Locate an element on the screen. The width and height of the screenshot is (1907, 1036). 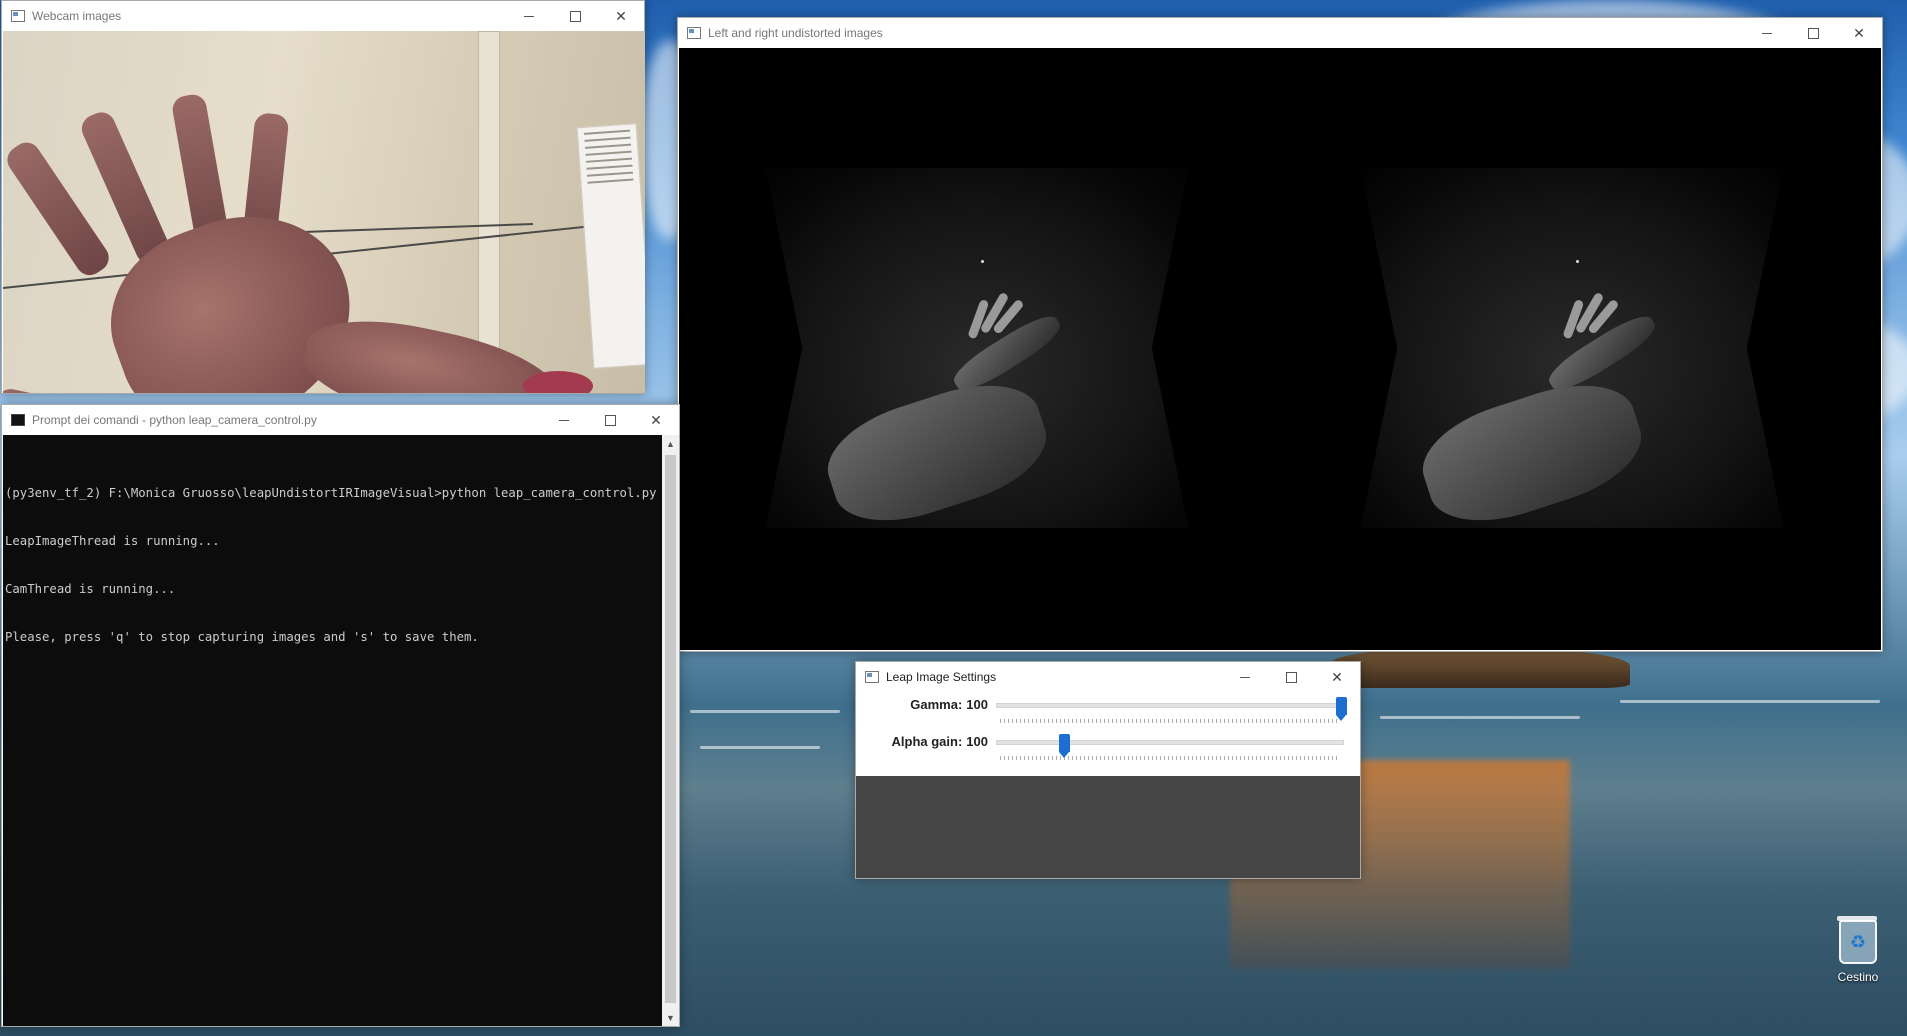
scrollbar-thumb is located at coordinates (670, 729).